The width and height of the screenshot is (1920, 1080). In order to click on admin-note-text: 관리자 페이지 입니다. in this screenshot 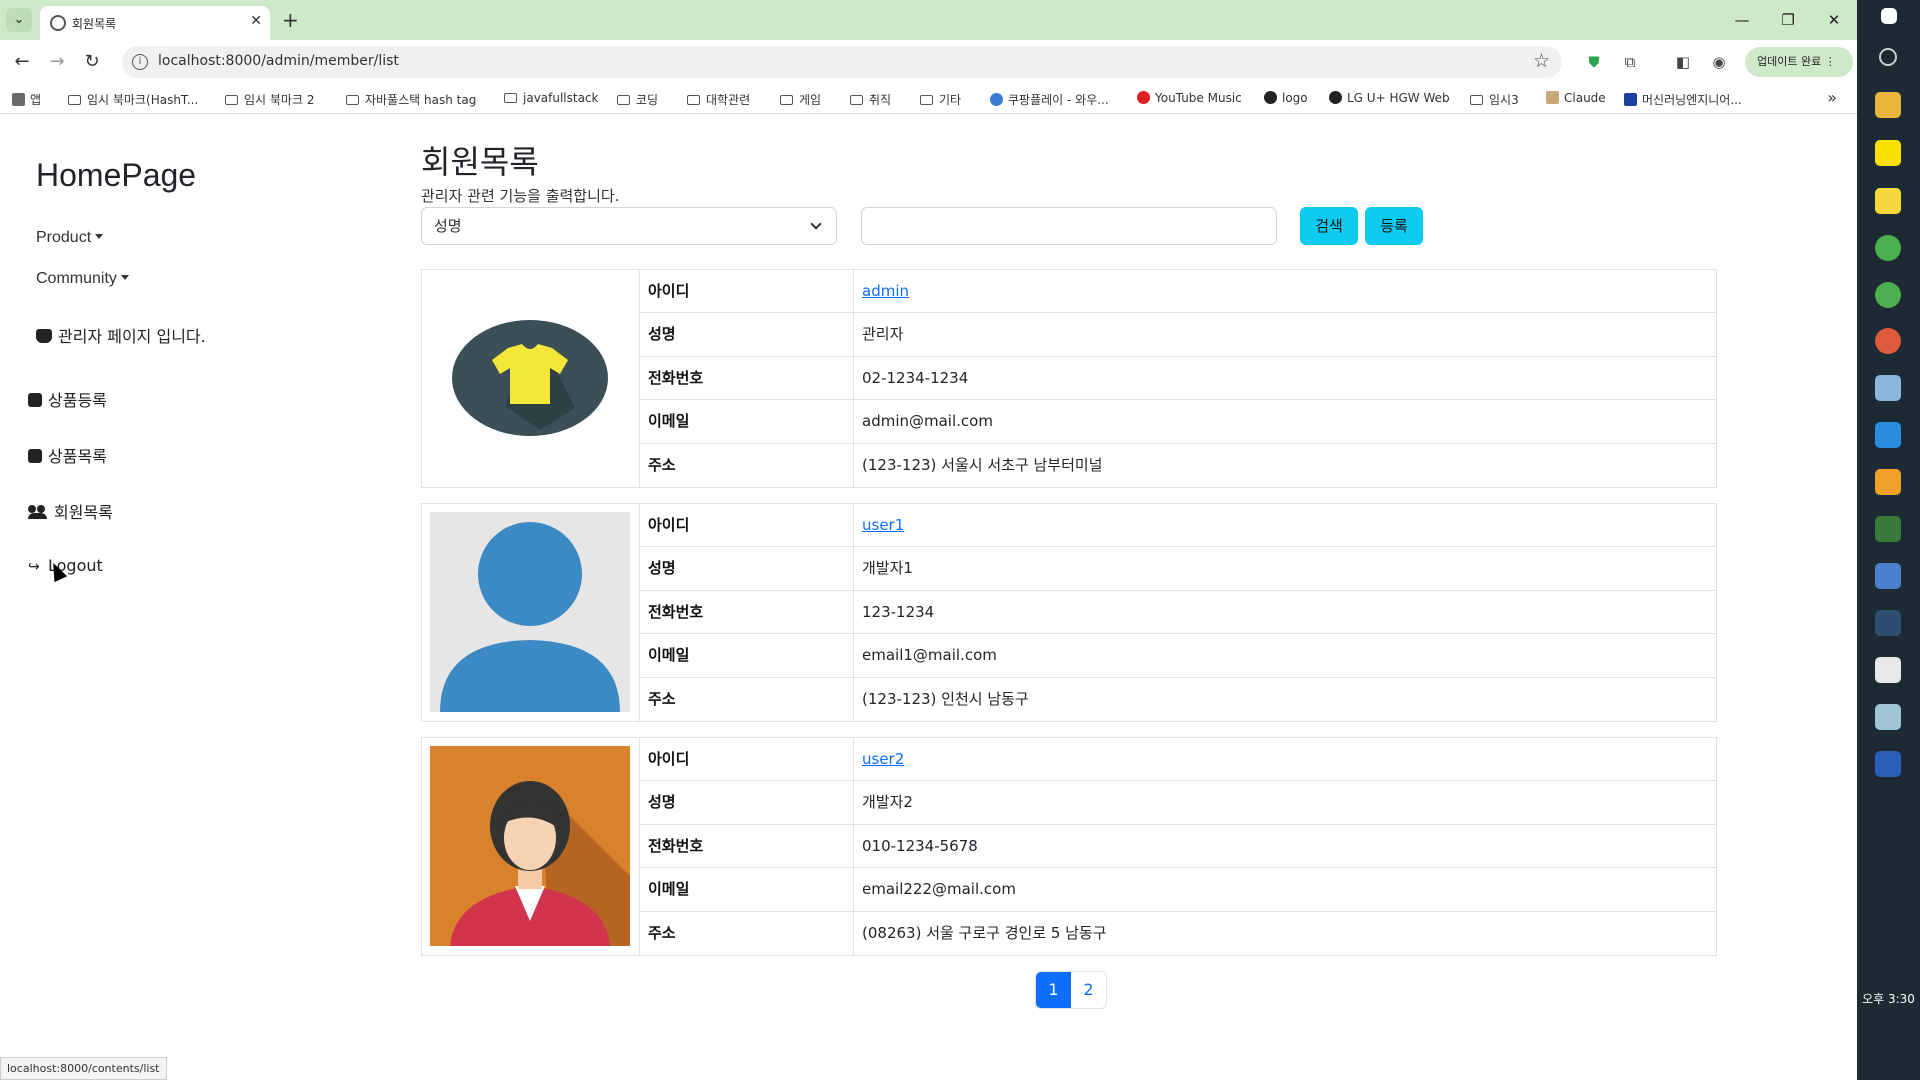, I will do `click(132, 336)`.